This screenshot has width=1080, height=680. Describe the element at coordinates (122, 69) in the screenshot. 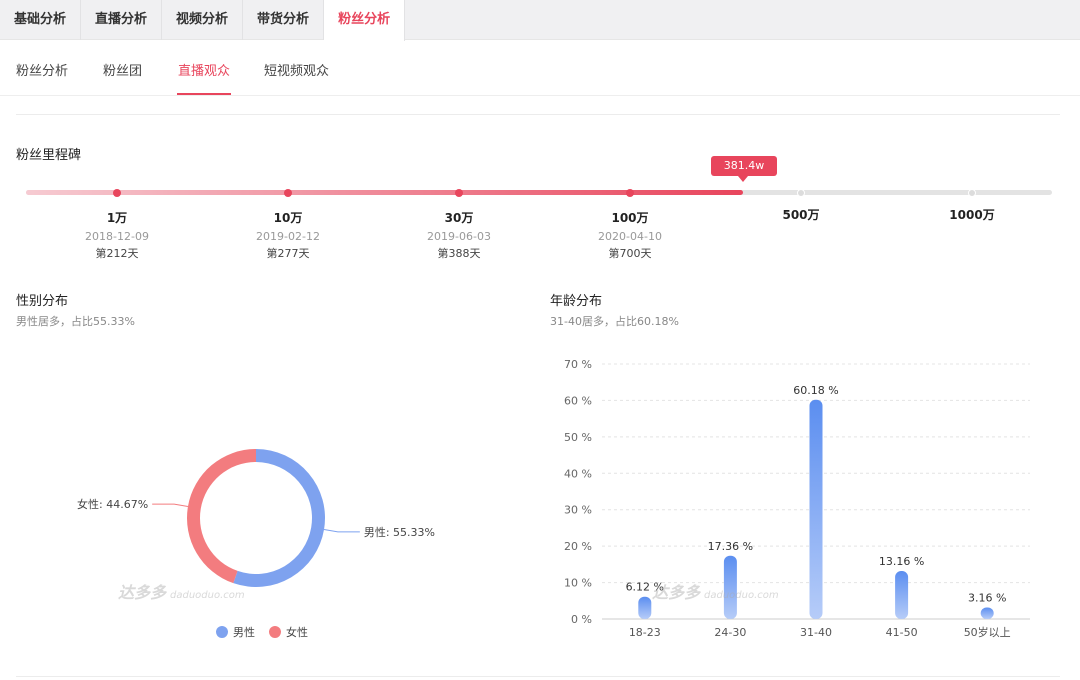

I see `subtab-fan-club: 粉丝团` at that location.